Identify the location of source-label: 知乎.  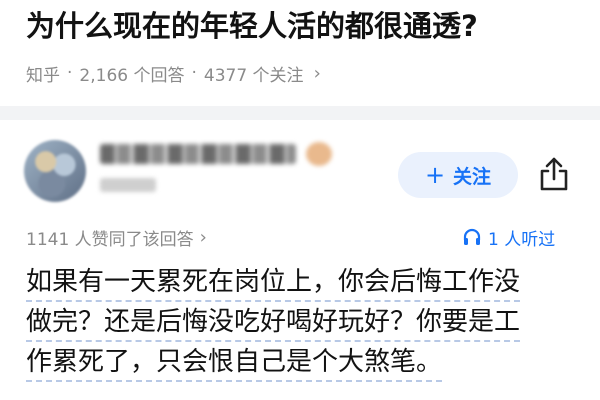
(43, 75).